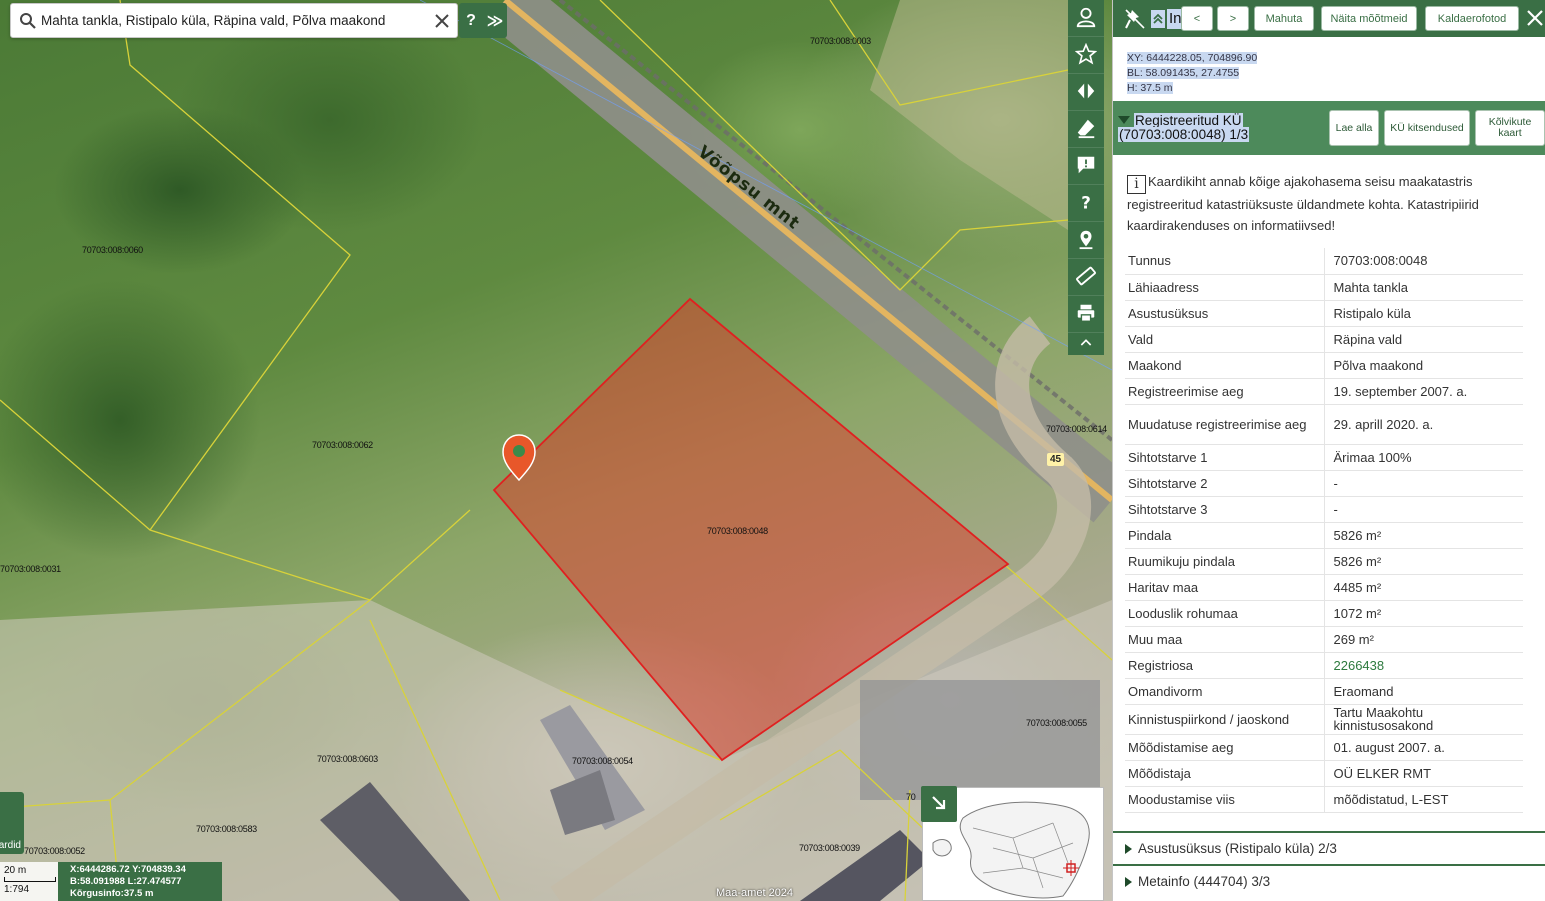 This screenshot has width=1545, height=901. I want to click on attr-value: -, so click(1423, 483).